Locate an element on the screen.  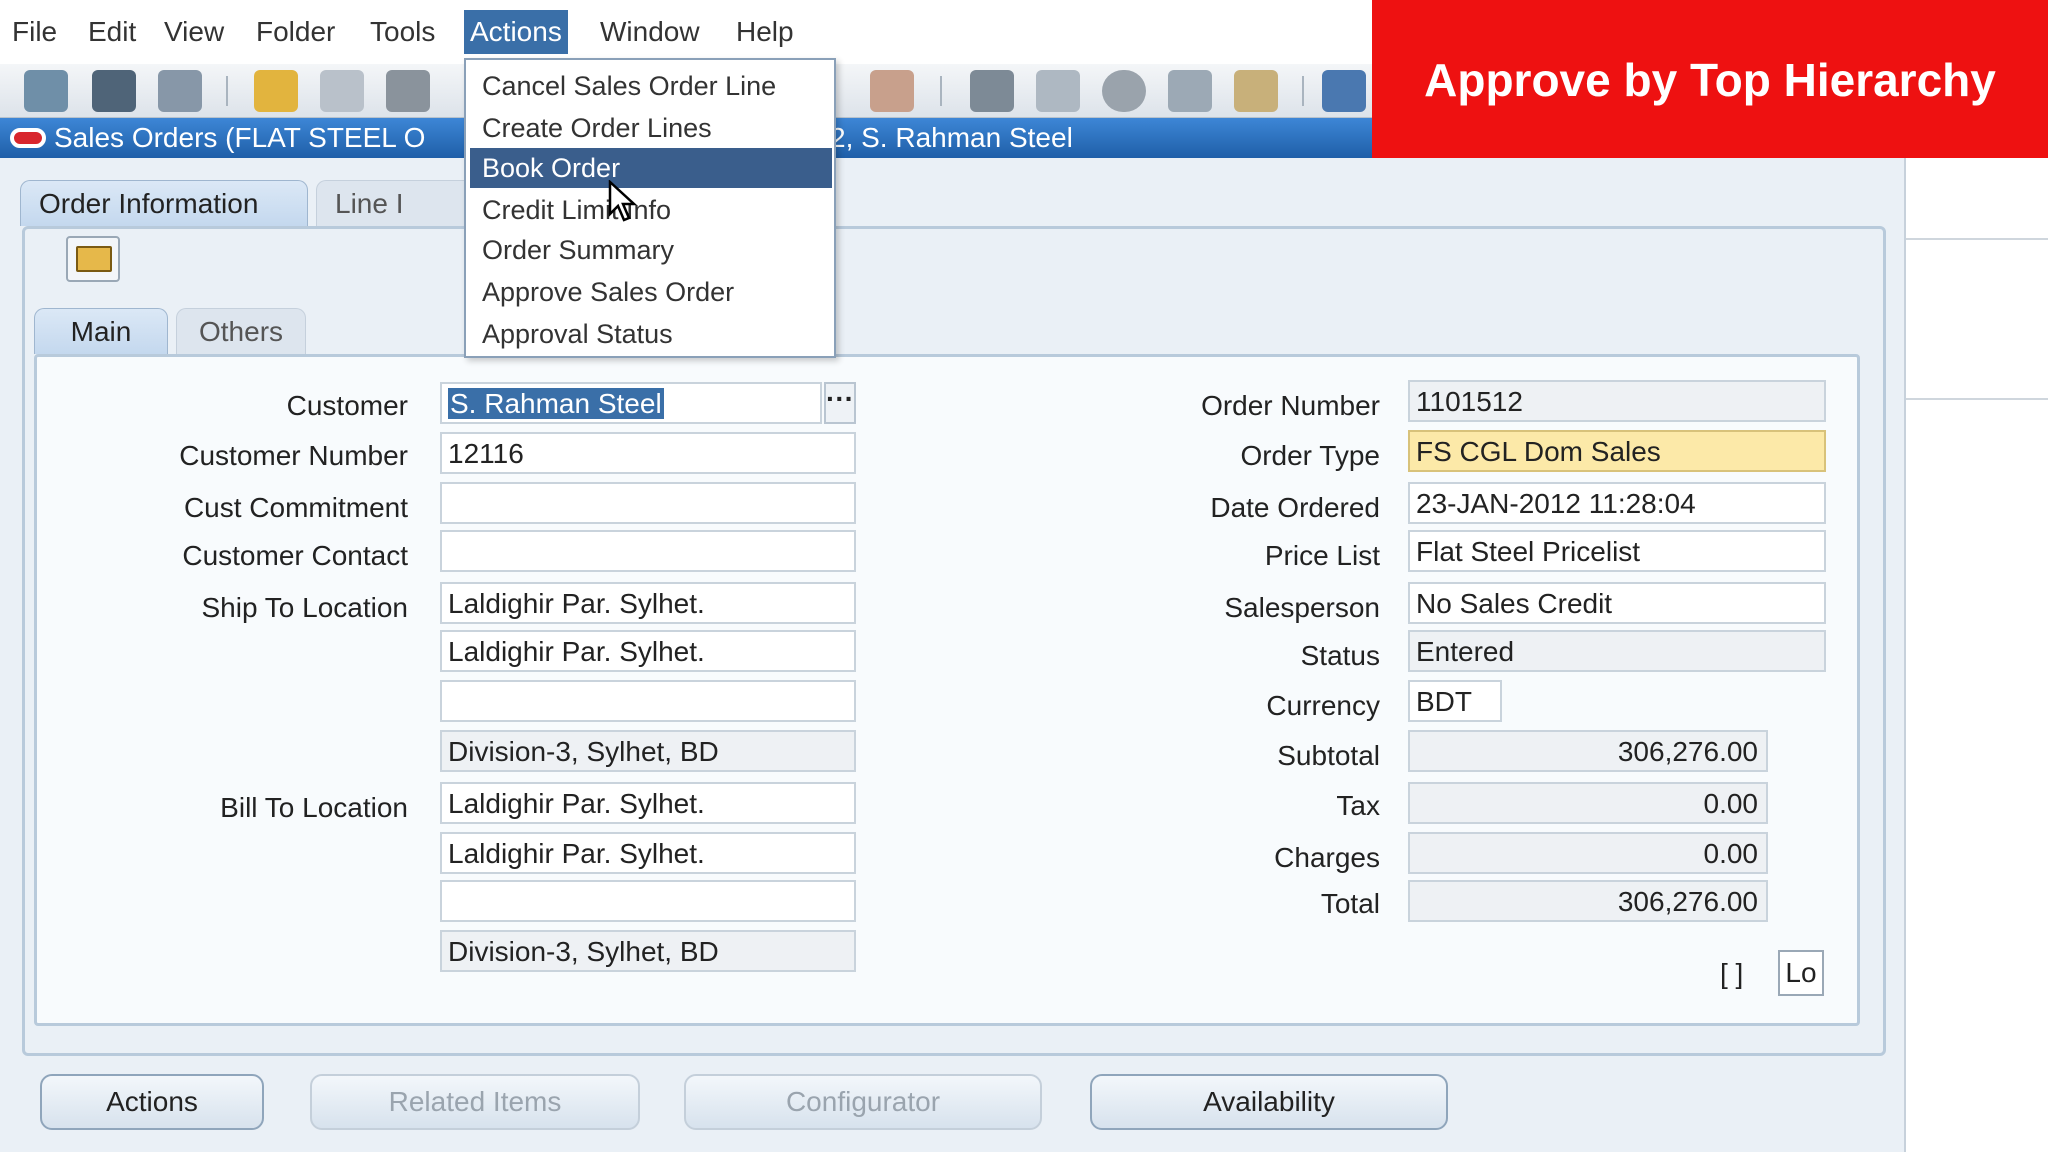
menu-actions: Actions is located at coordinates (516, 32).